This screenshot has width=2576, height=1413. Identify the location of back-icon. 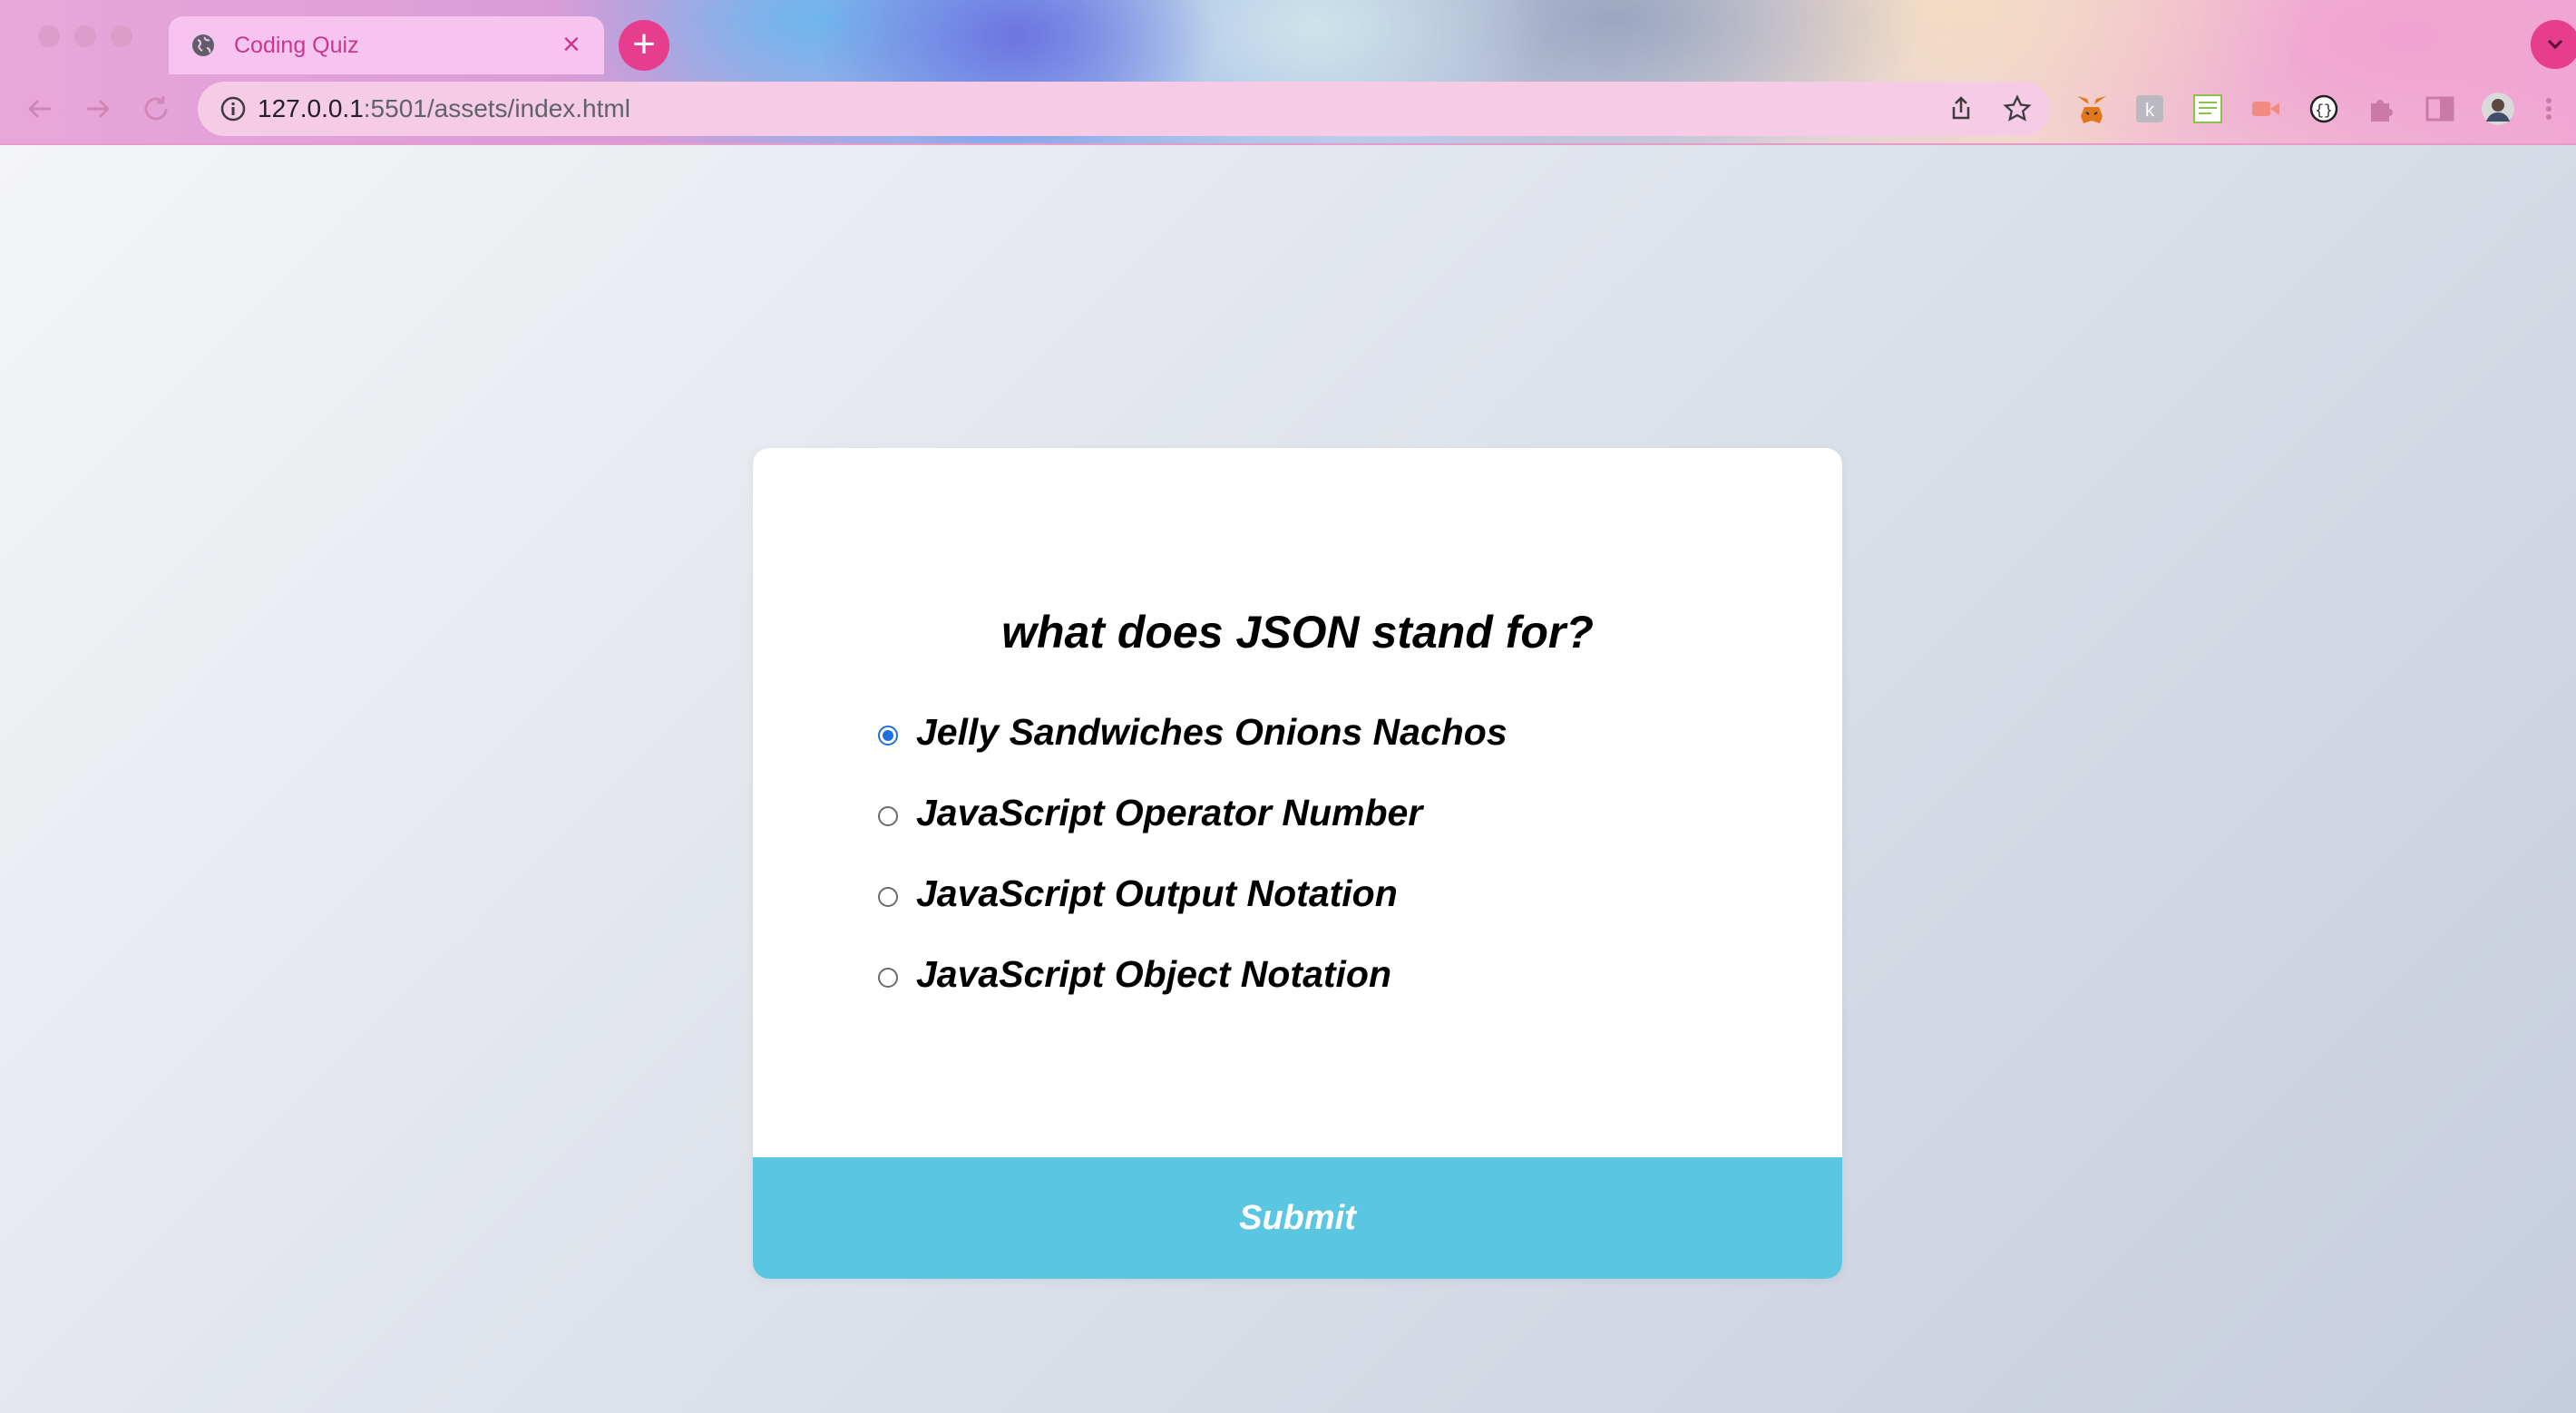
(40, 109).